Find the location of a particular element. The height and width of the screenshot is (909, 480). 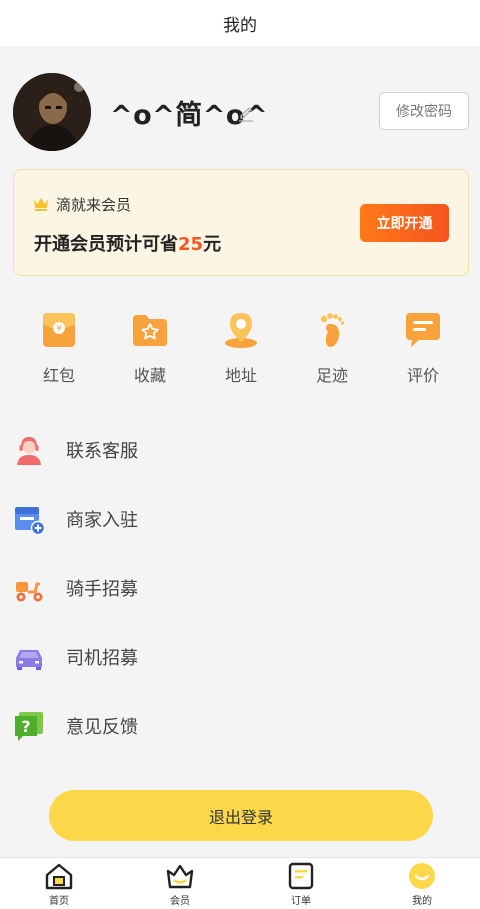

quick-item-label: 足迹 is located at coordinates (331, 375).